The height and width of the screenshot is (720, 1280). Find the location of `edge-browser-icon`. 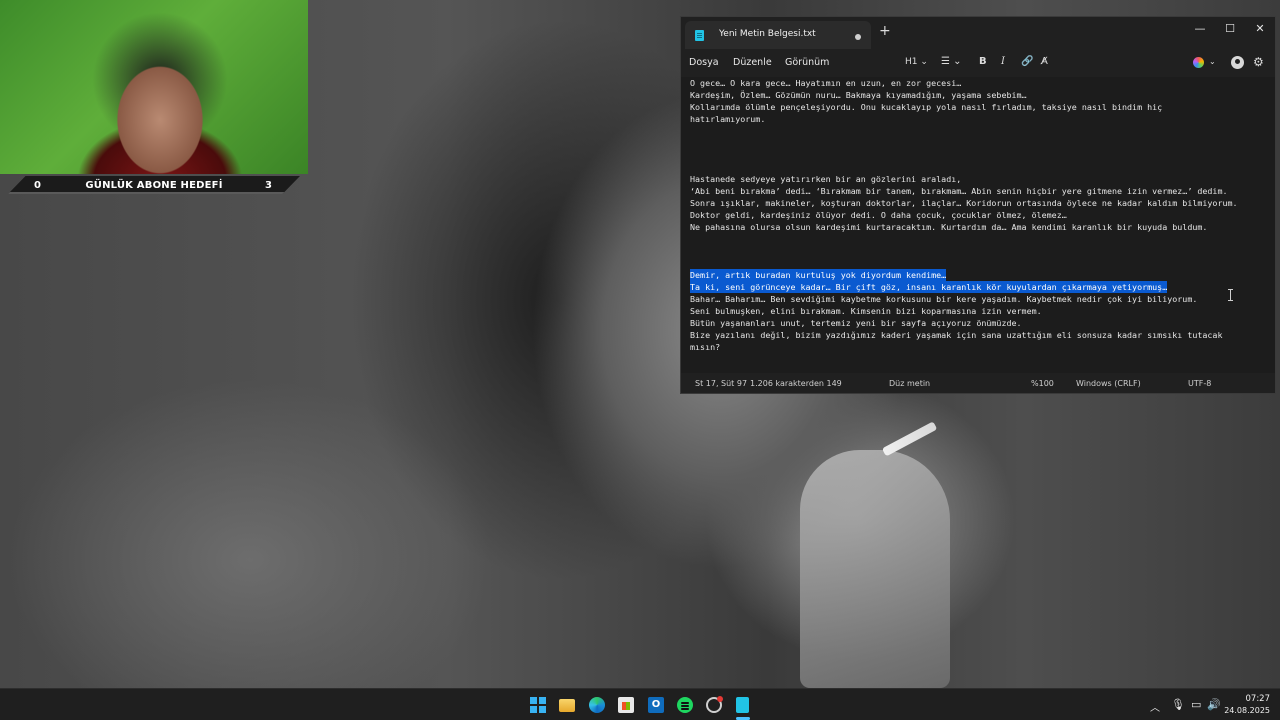

edge-browser-icon is located at coordinates (597, 705).